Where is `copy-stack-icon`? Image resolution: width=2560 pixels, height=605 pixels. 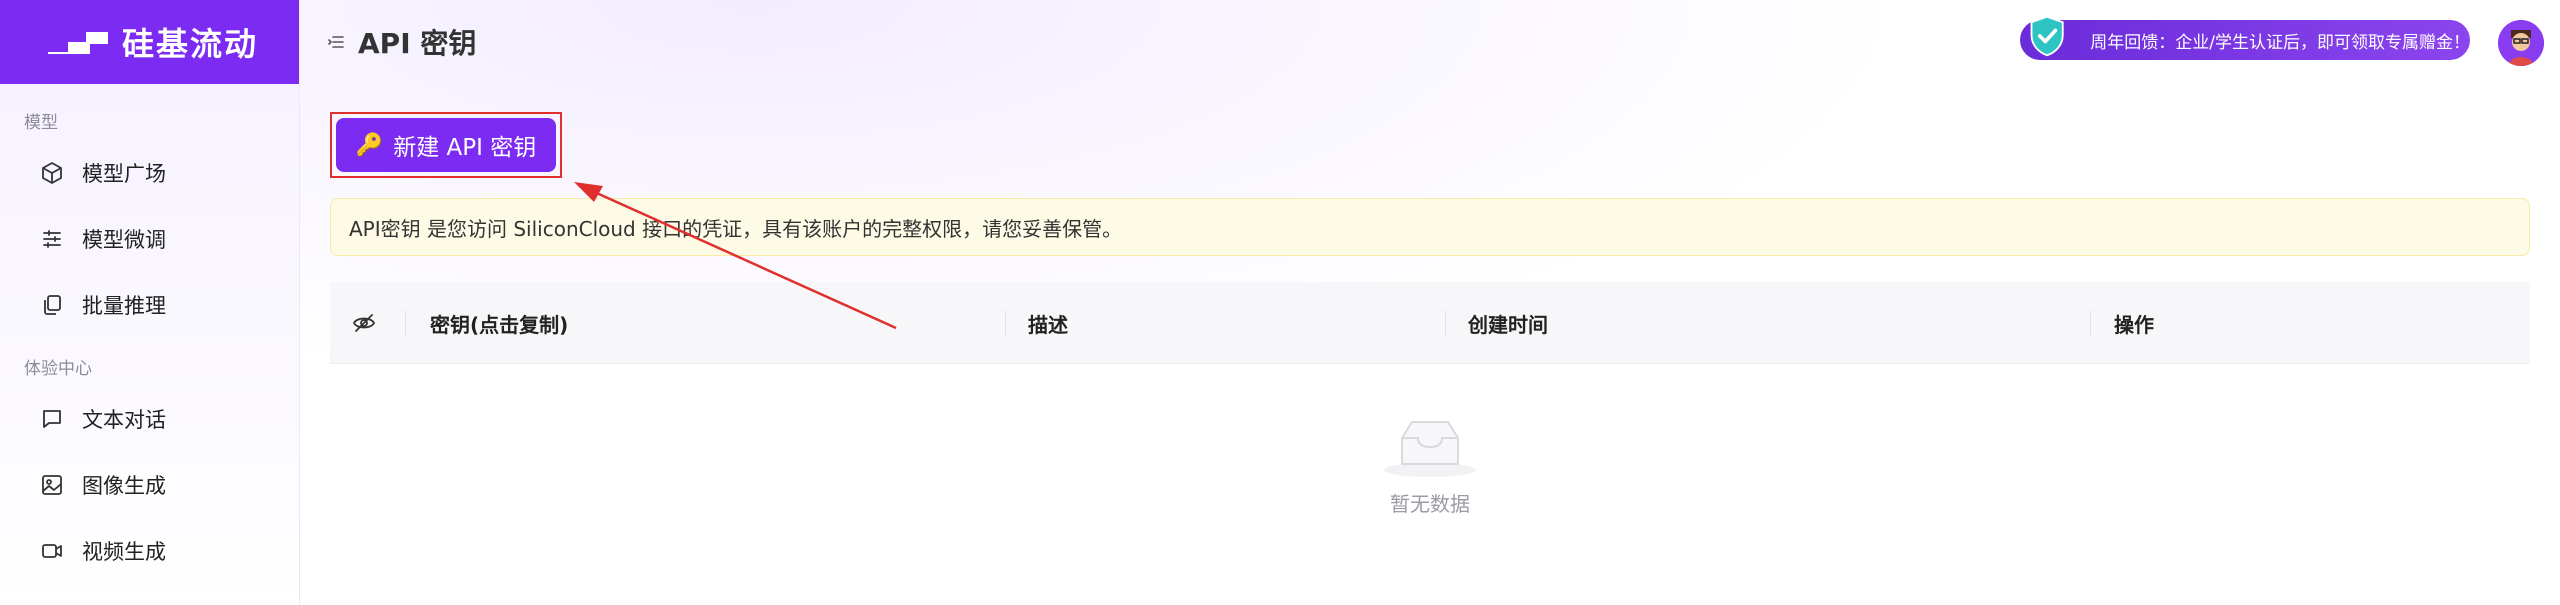 copy-stack-icon is located at coordinates (52, 305).